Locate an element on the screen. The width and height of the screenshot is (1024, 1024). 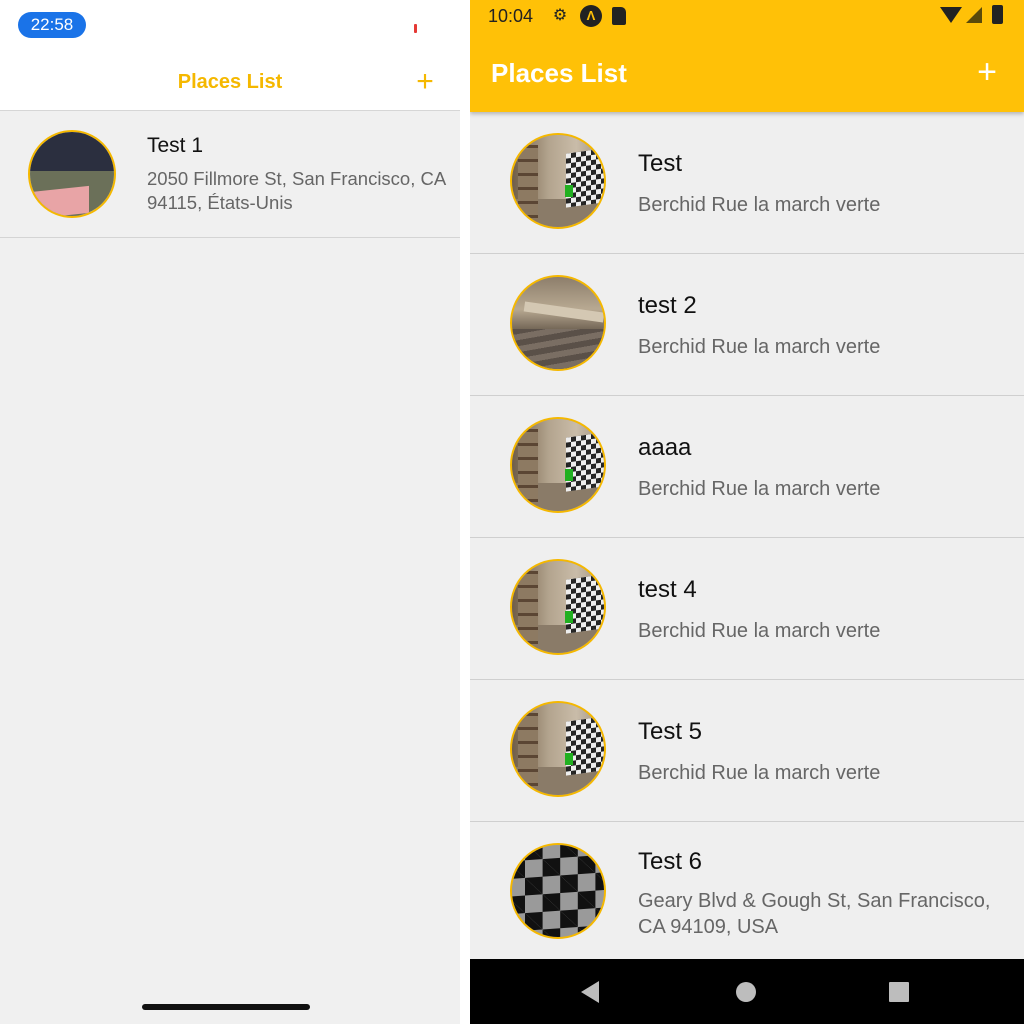
gear-icon: ⚙ is located at coordinates (560, 15).